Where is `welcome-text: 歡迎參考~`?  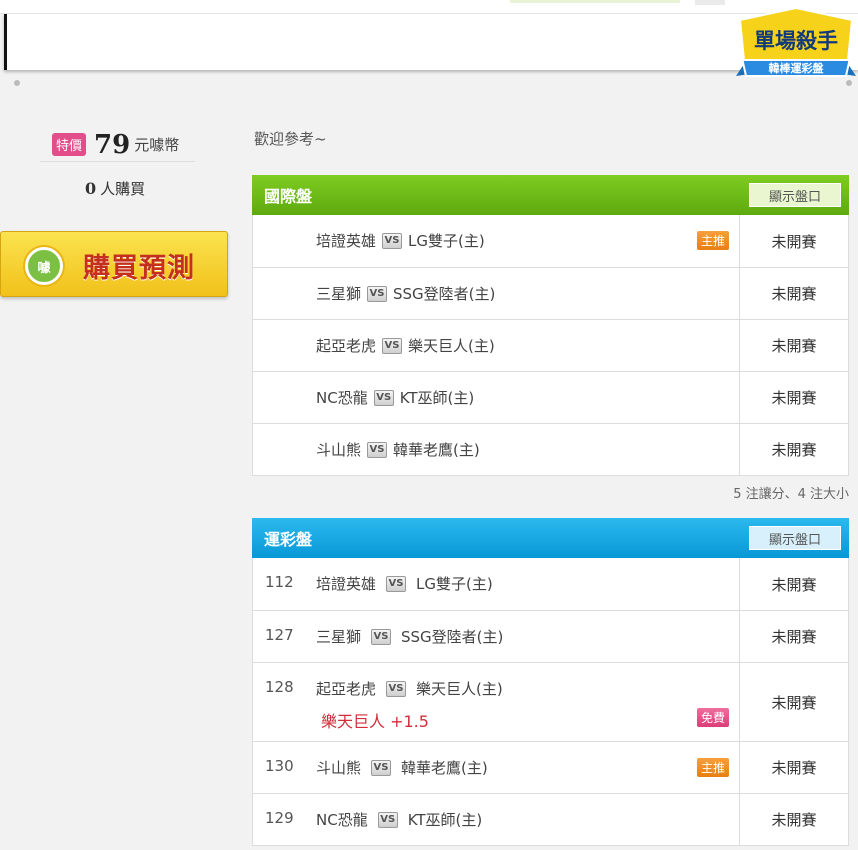
welcome-text: 歡迎參考~ is located at coordinates (290, 139).